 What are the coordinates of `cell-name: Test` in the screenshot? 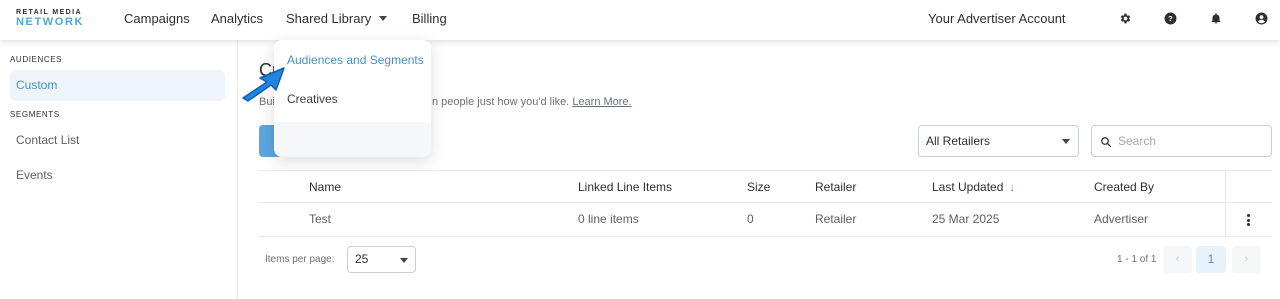 It's located at (320, 219).